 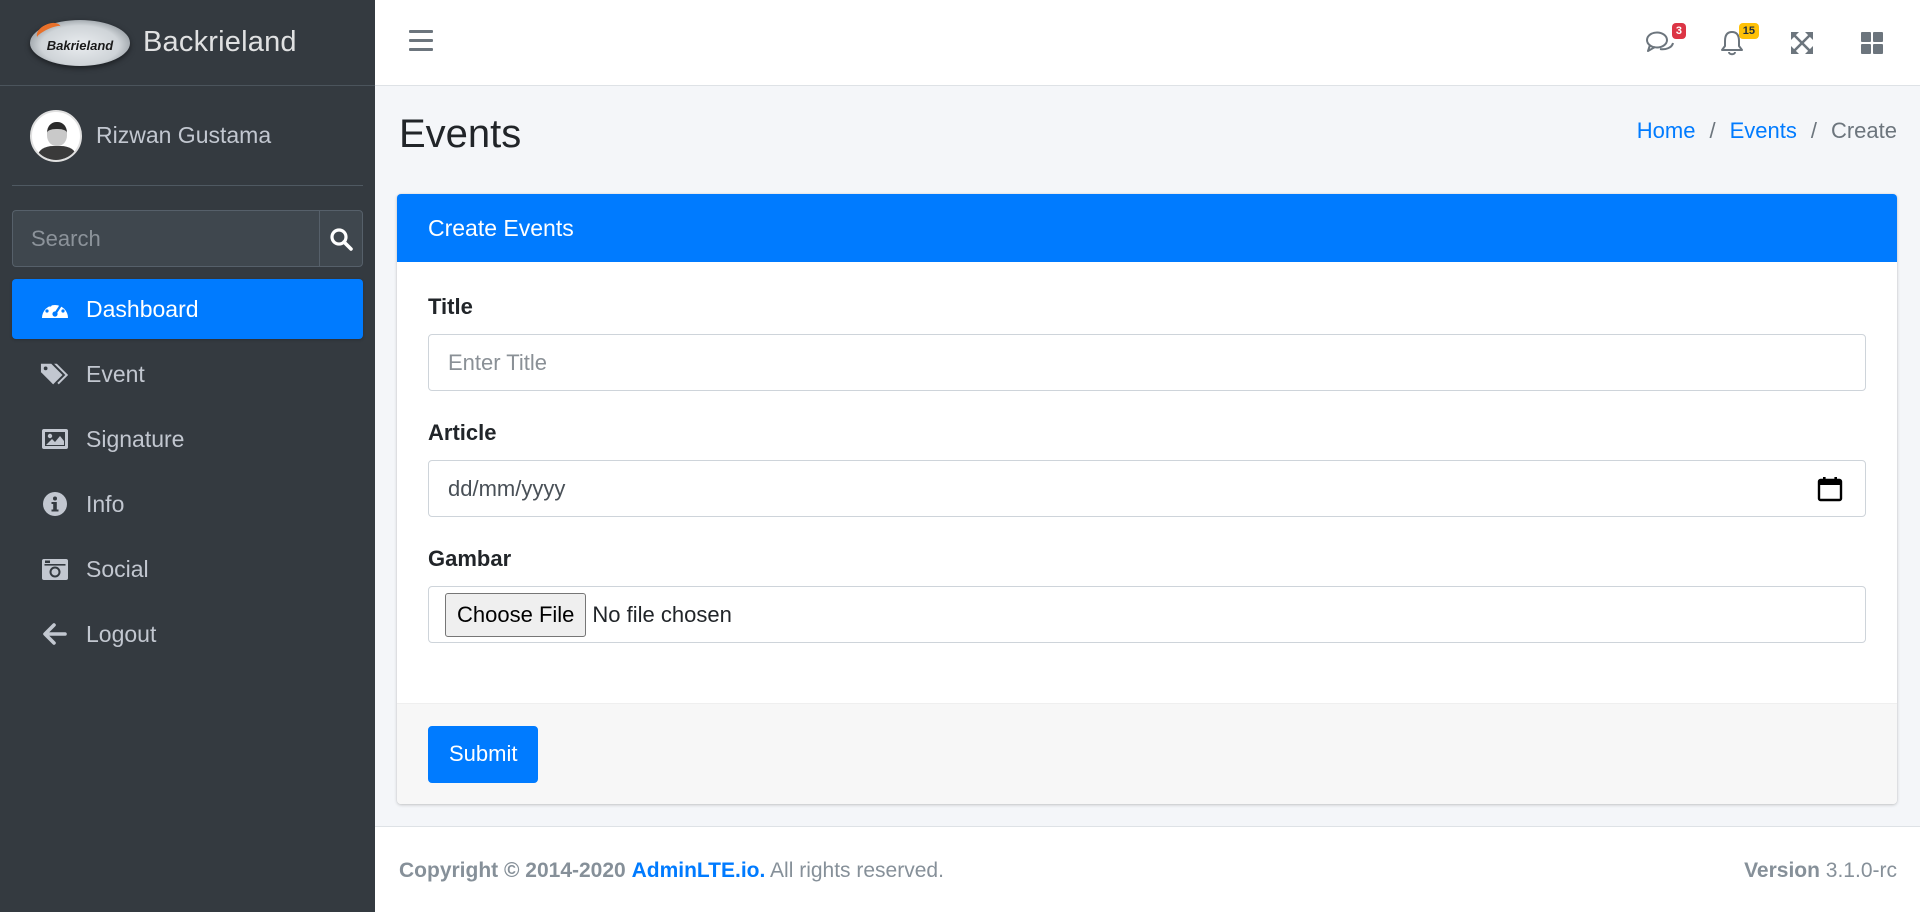 I want to click on sidebar-item-info: Info, so click(x=187, y=504).